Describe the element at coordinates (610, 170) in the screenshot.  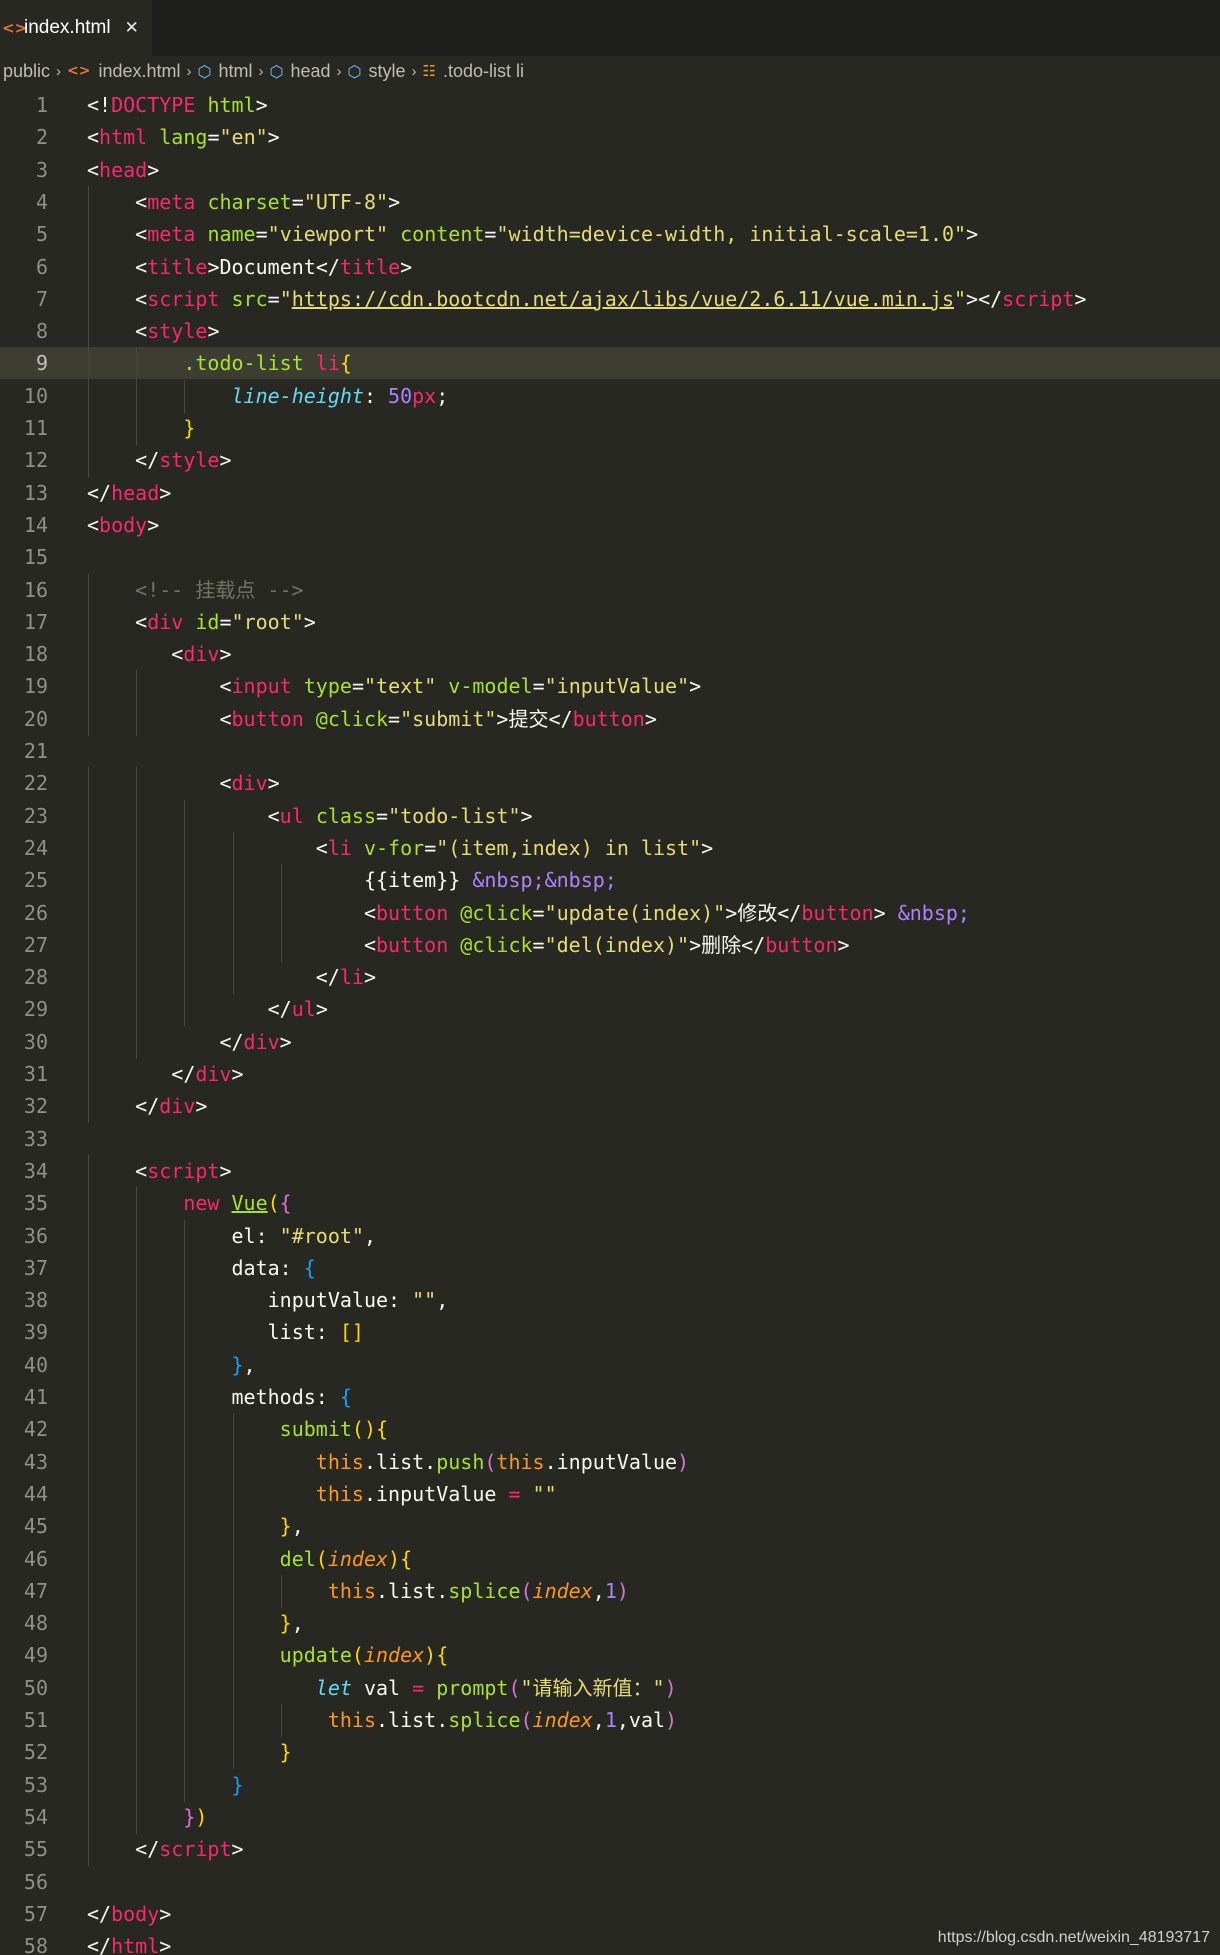
I see `code-line: 3 <head>` at that location.